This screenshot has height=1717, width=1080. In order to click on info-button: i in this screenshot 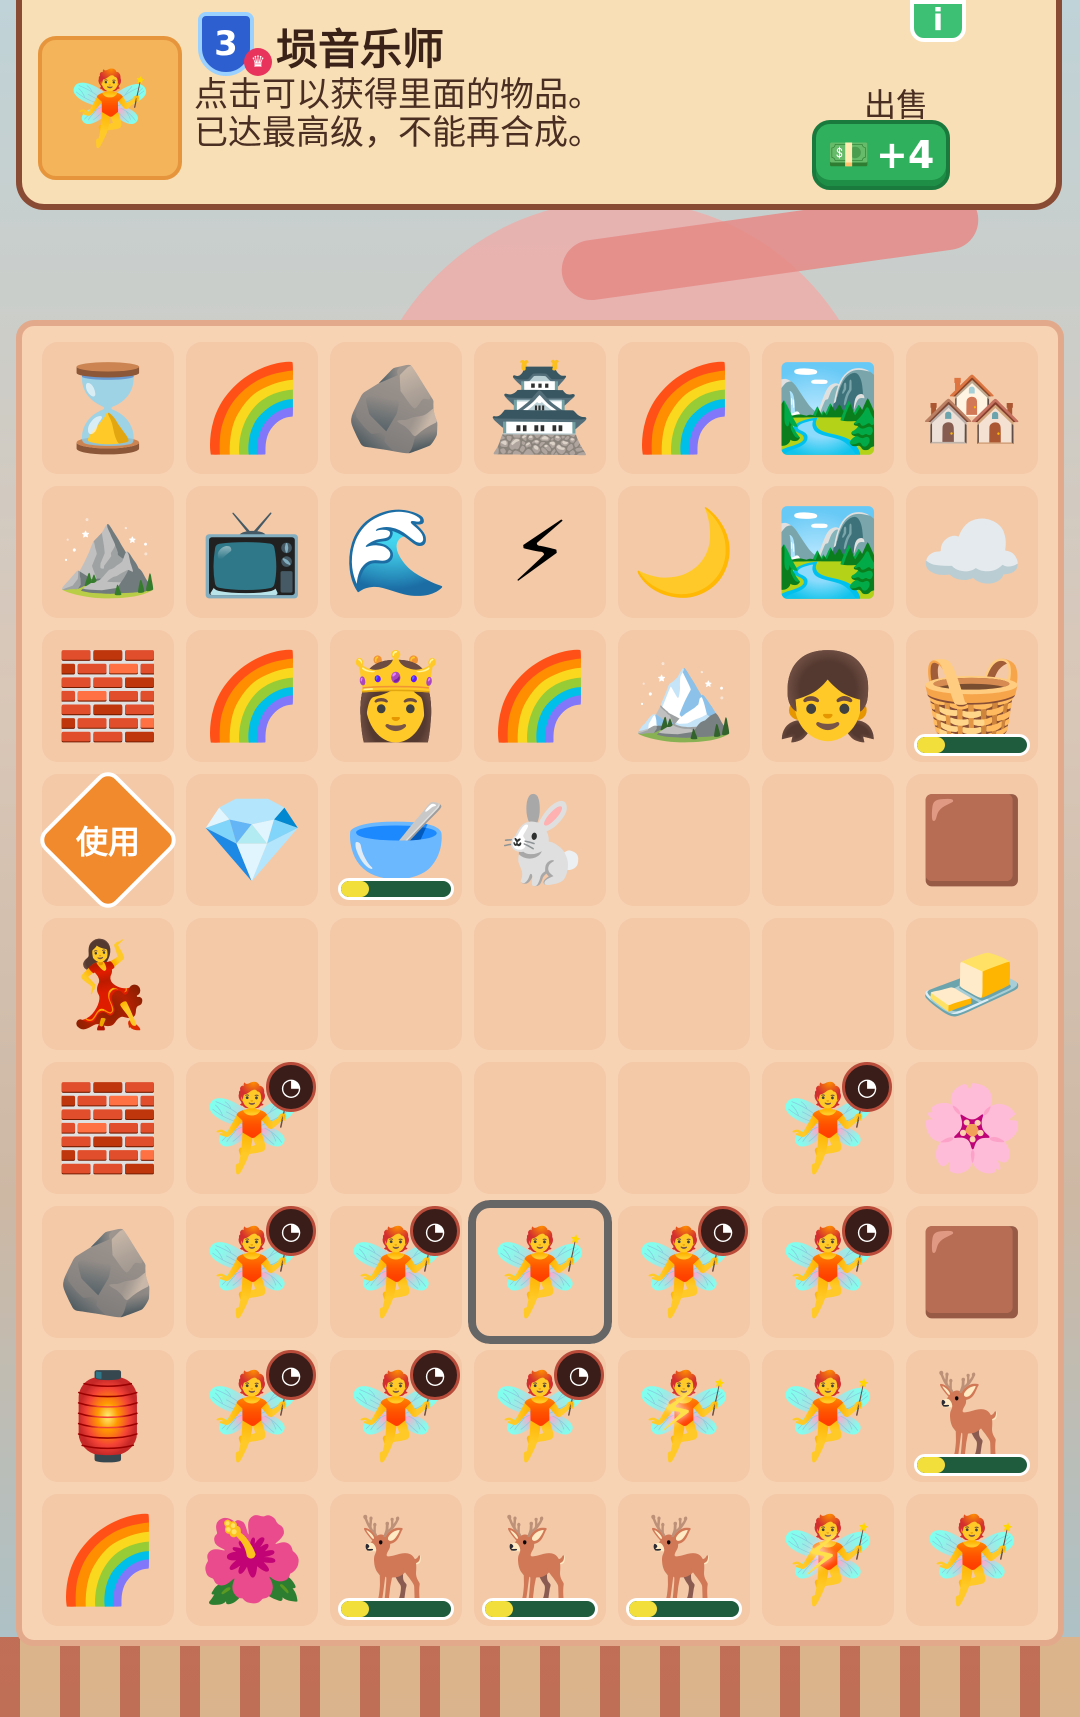, I will do `click(938, 21)`.